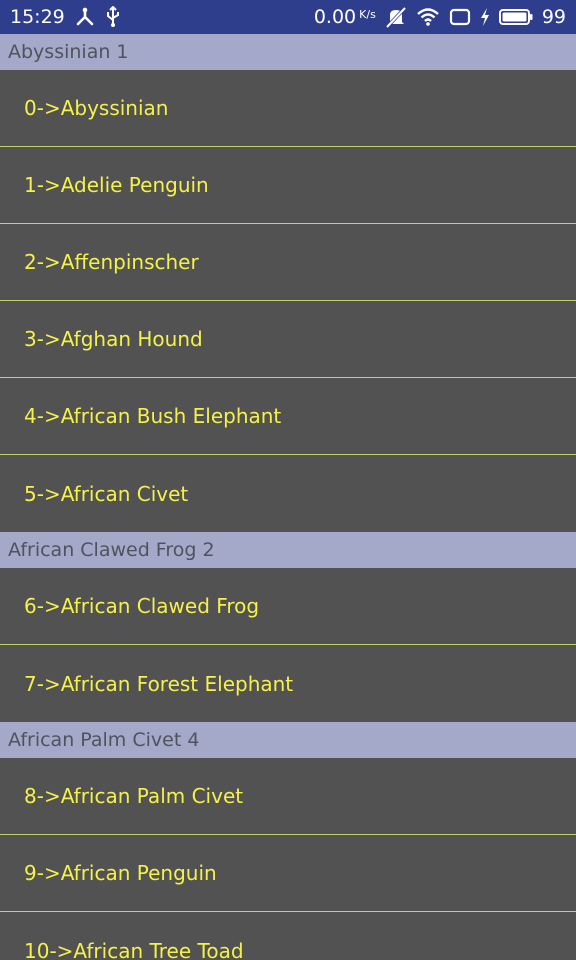 The width and height of the screenshot is (576, 960). What do you see at coordinates (460, 17) in the screenshot?
I see `screen-rotation-icon` at bounding box center [460, 17].